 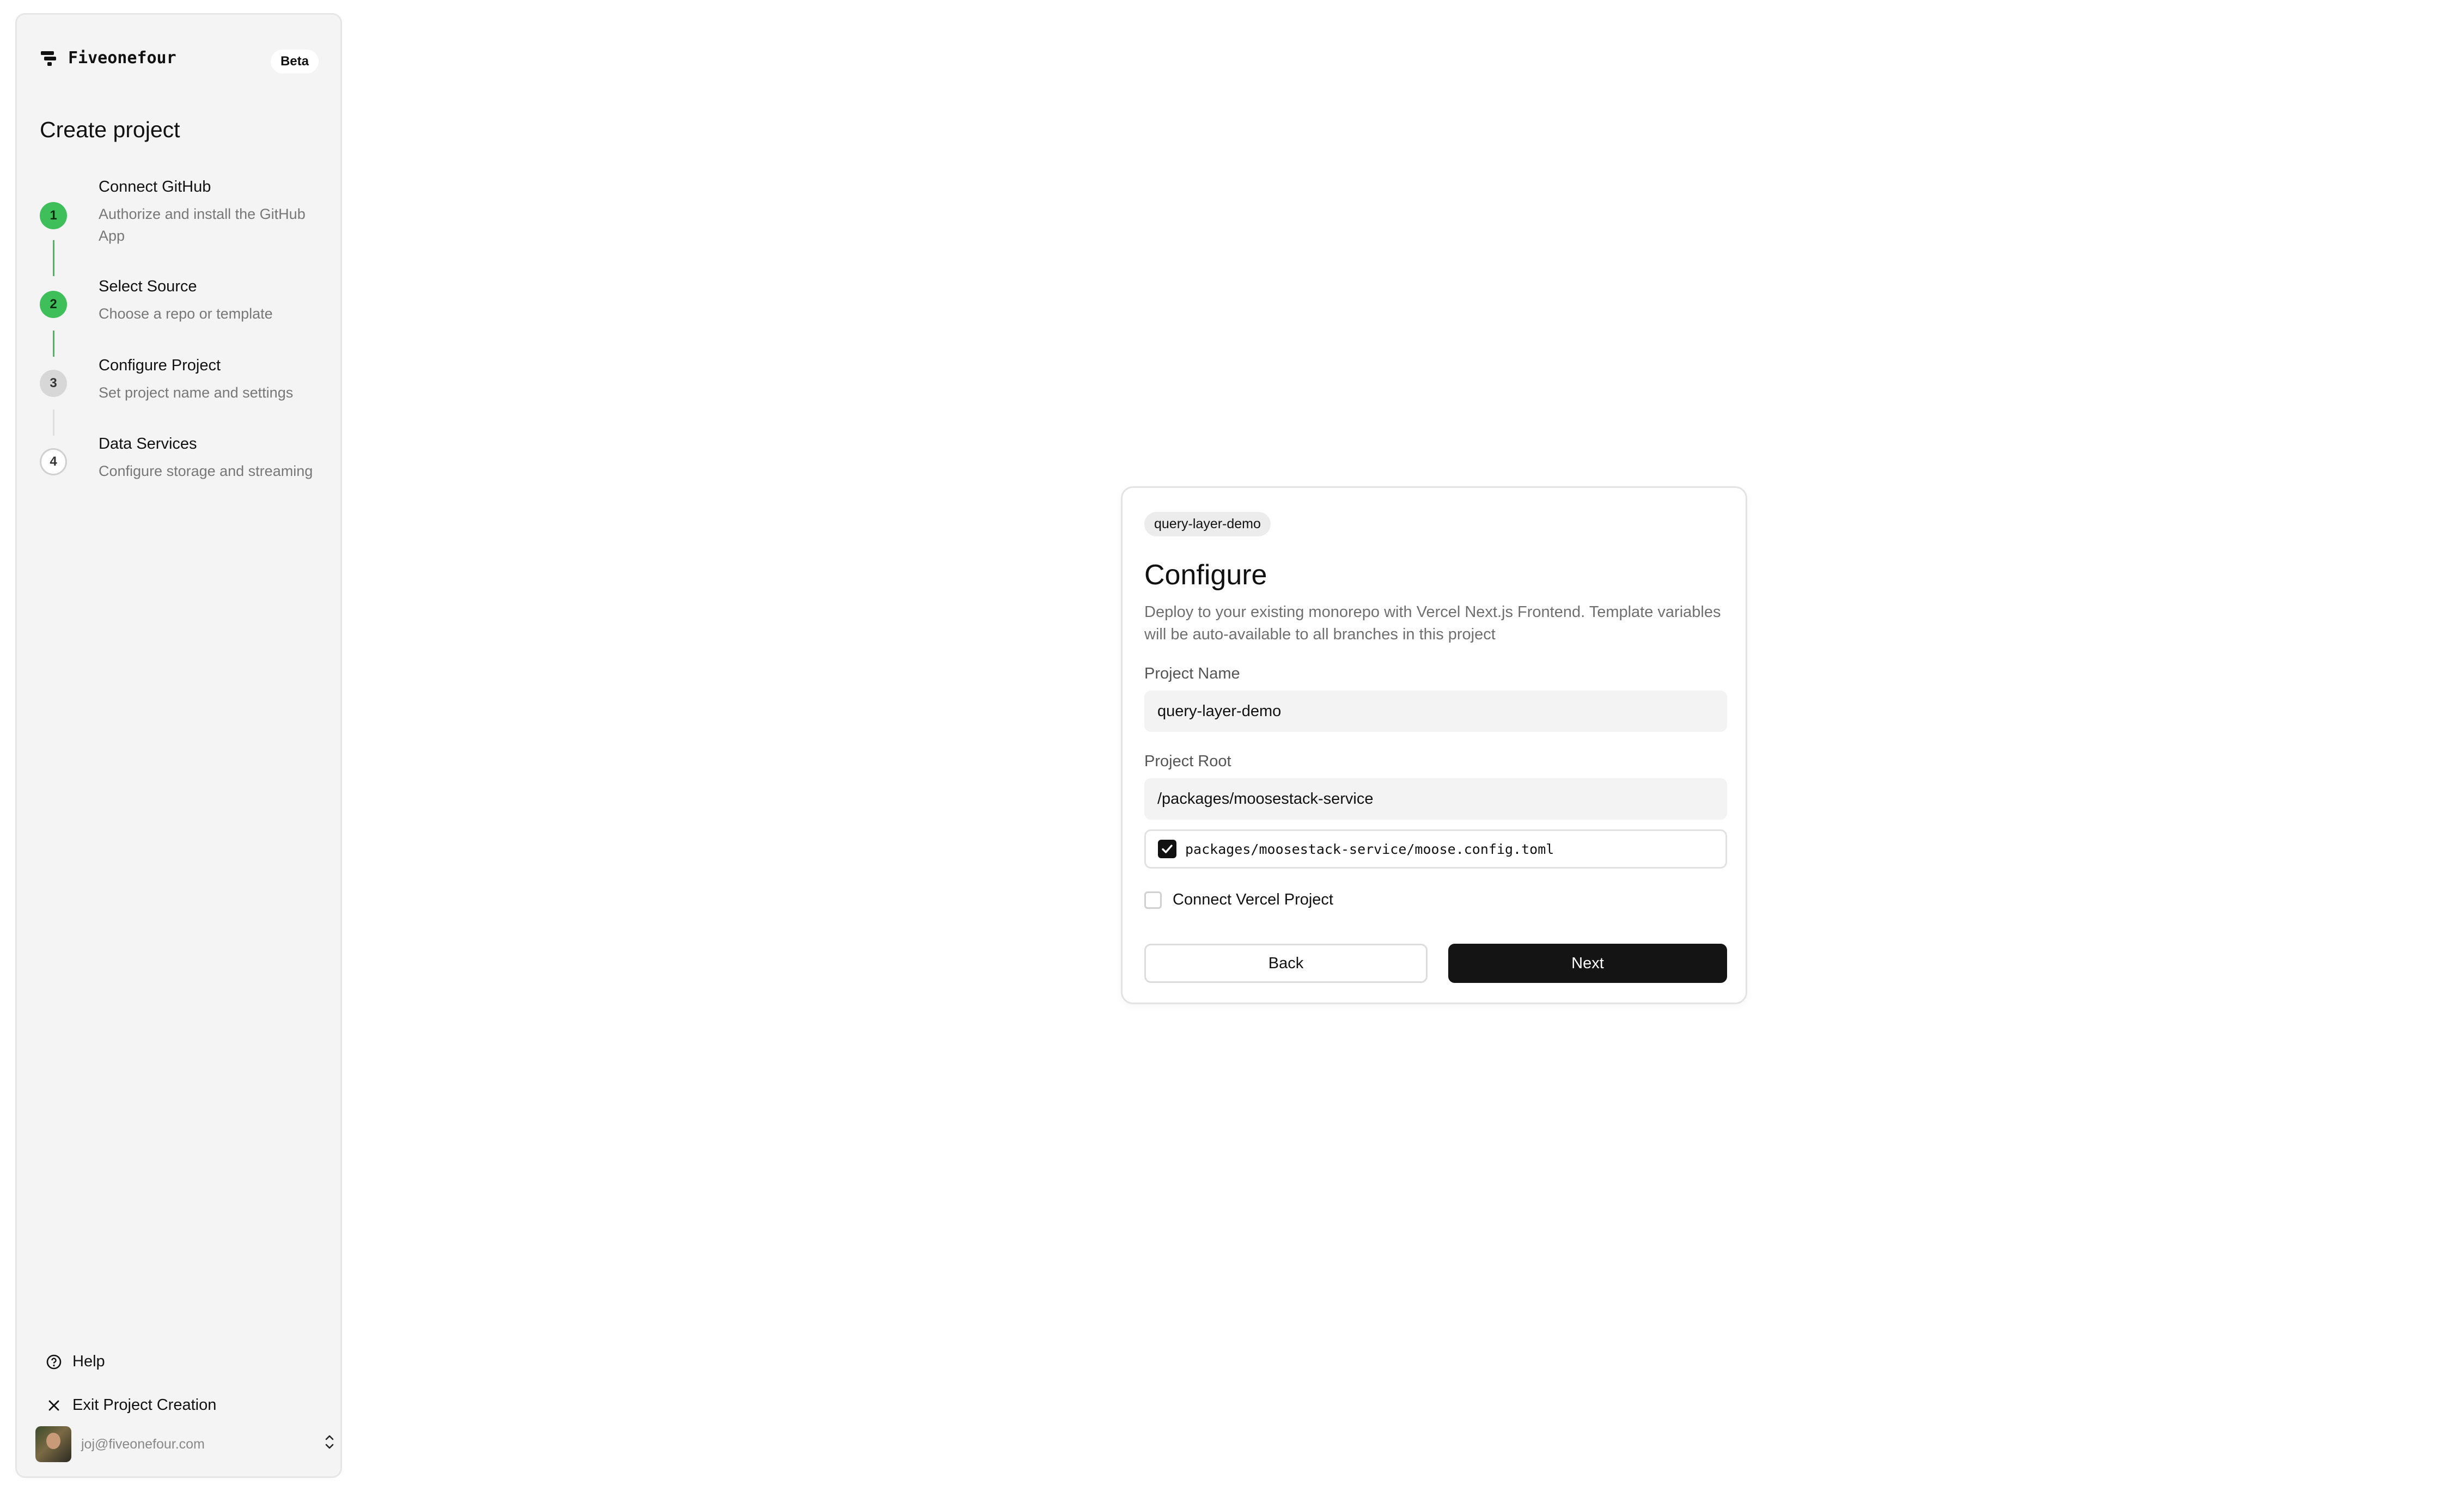 I want to click on brand: Fiveonefour, so click(x=108, y=58).